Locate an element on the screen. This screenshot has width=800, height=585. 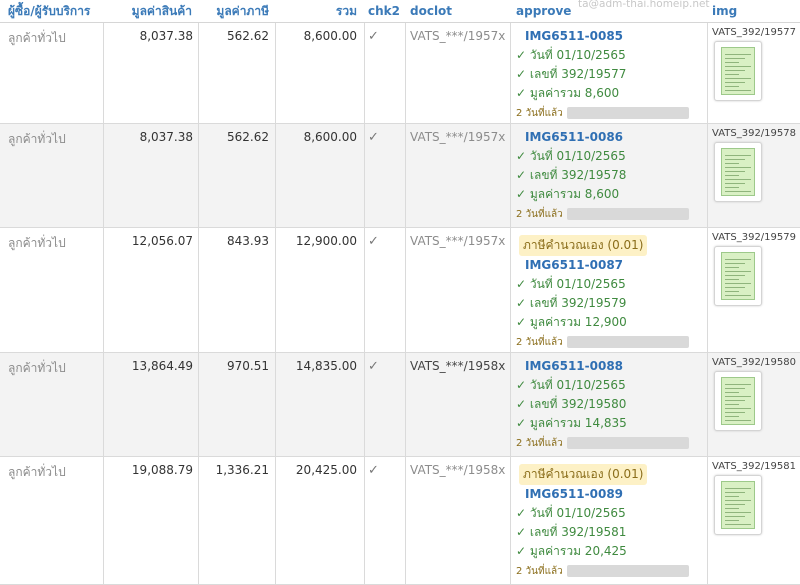
image-caption: VATS_392/19577 is located at coordinates (754, 32).